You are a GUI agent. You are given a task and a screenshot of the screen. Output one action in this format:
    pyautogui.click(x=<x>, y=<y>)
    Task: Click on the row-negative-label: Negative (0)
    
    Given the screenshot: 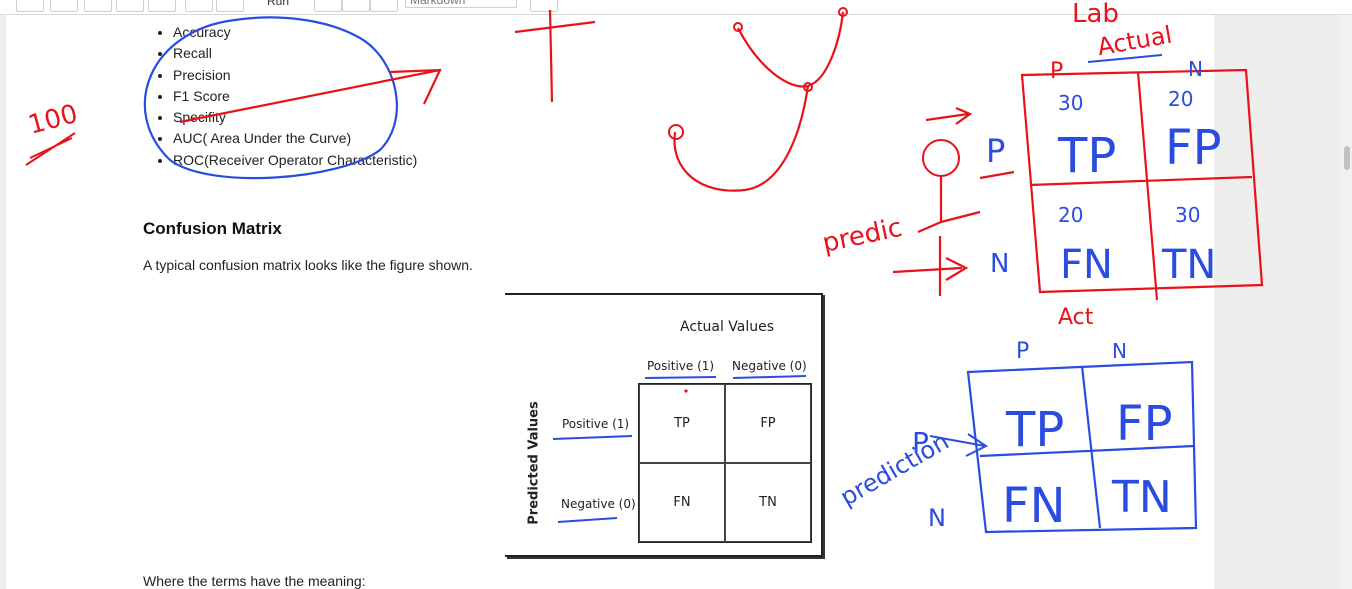 What is the action you would take?
    pyautogui.click(x=598, y=504)
    